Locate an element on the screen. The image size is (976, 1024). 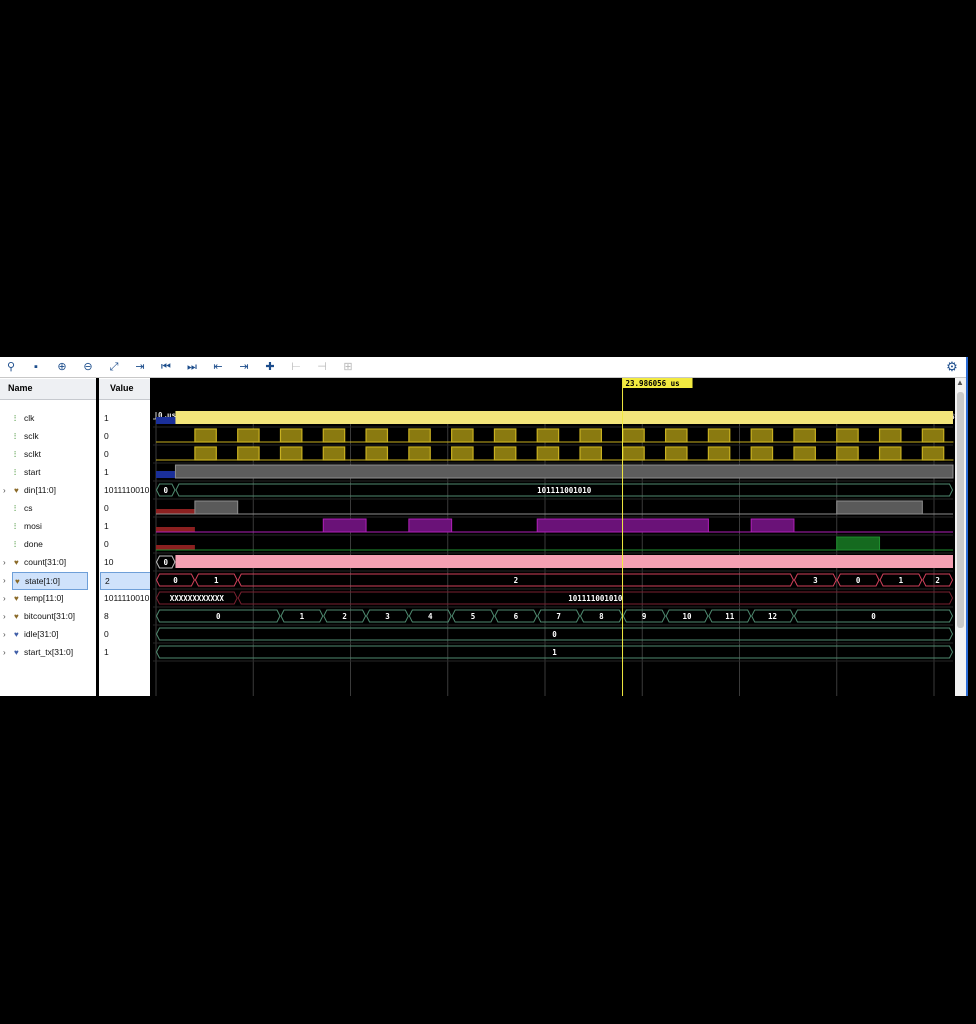
zoom-out-icon: ⊖ is located at coordinates (88, 367).